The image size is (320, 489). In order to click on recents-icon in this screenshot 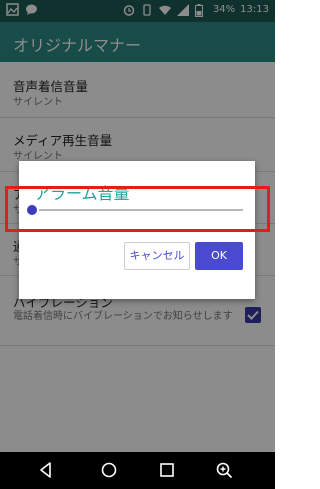, I will do `click(167, 470)`.